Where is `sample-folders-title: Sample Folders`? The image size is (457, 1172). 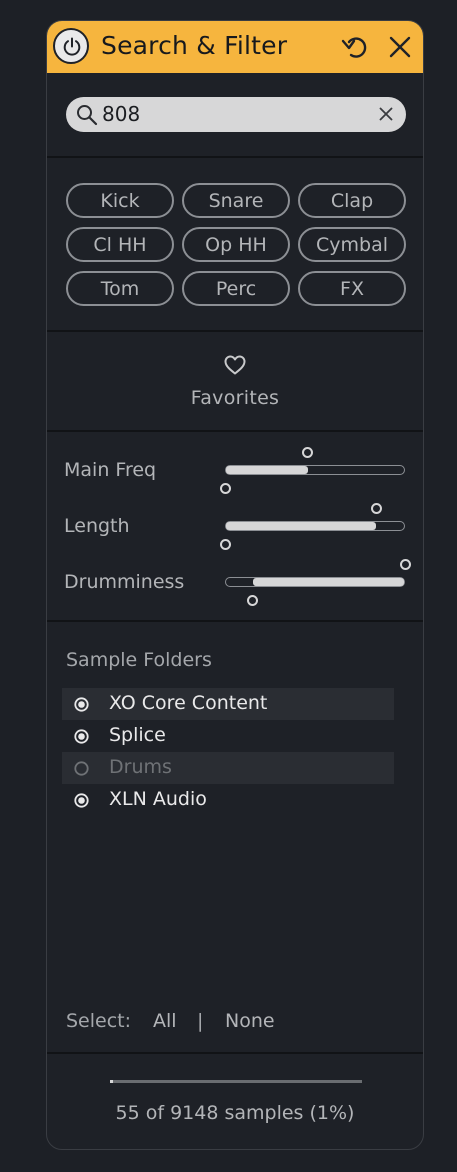
sample-folders-title: Sample Folders is located at coordinates (139, 660).